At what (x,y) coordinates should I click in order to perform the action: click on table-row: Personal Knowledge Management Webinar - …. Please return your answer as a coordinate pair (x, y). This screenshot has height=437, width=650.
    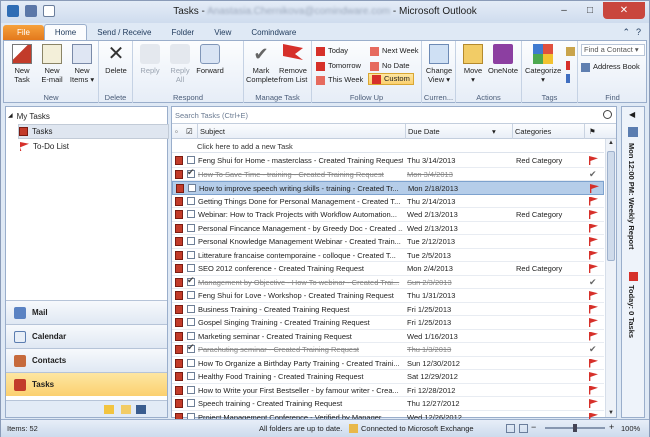
    Looking at the image, I should click on (388, 242).